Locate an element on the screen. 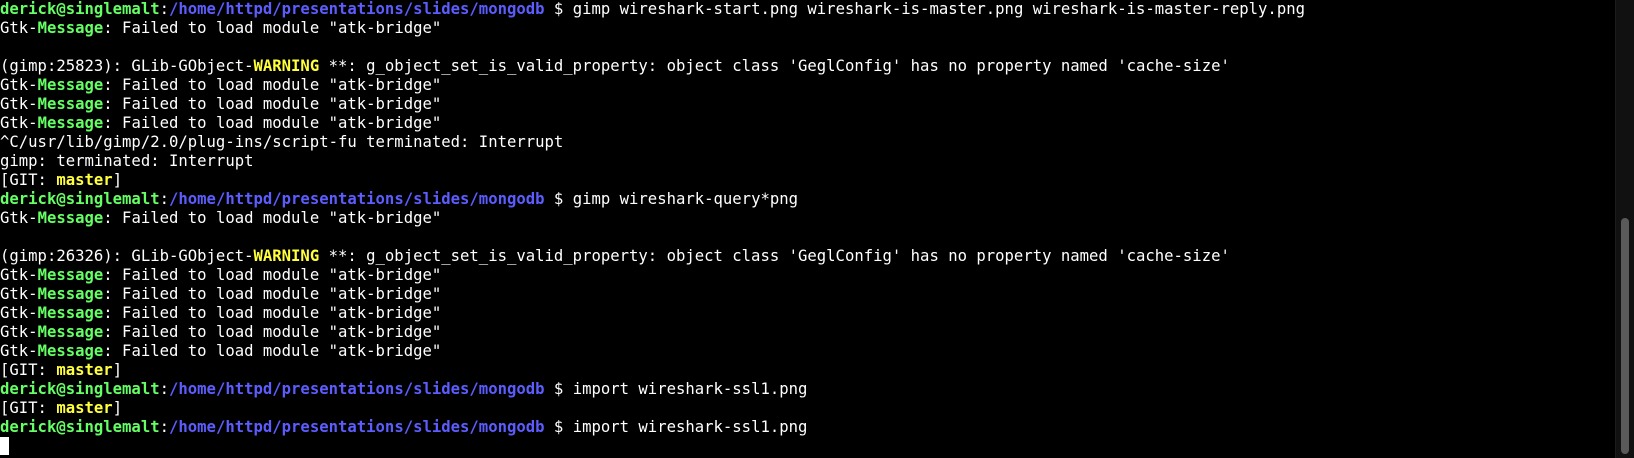 This screenshot has height=458, width=1634. cursor-line is located at coordinates (804, 446).